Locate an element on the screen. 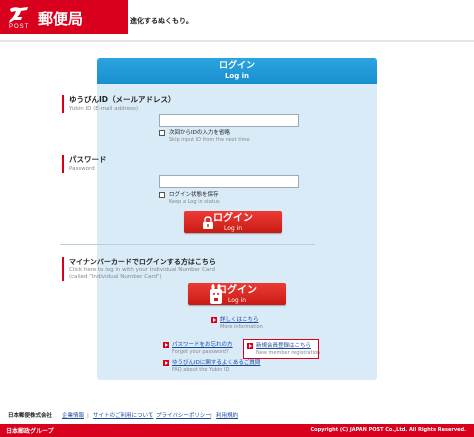  keep-login-label: ログイン状態を保存 is located at coordinates (194, 195).